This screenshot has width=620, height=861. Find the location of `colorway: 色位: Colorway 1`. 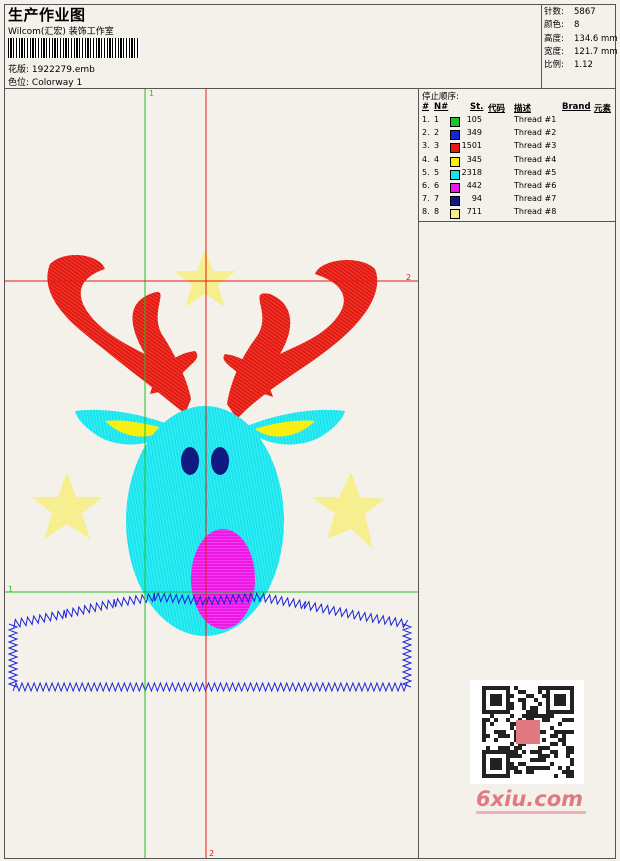

colorway: 色位: Colorway 1 is located at coordinates (45, 83).